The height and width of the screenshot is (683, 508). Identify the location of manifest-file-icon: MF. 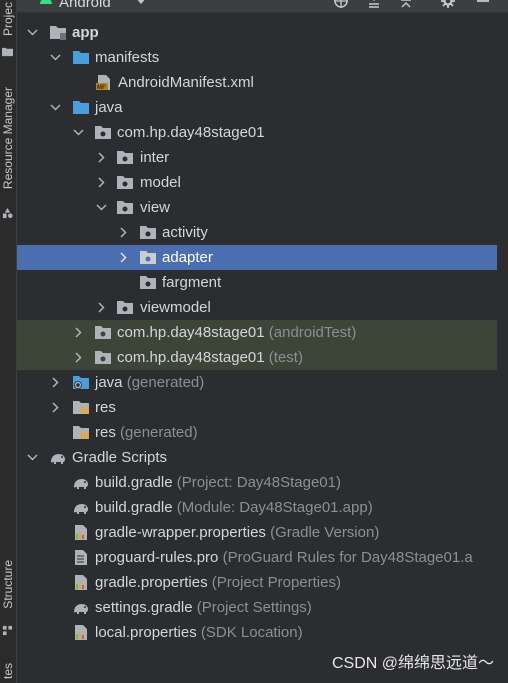
(103, 83).